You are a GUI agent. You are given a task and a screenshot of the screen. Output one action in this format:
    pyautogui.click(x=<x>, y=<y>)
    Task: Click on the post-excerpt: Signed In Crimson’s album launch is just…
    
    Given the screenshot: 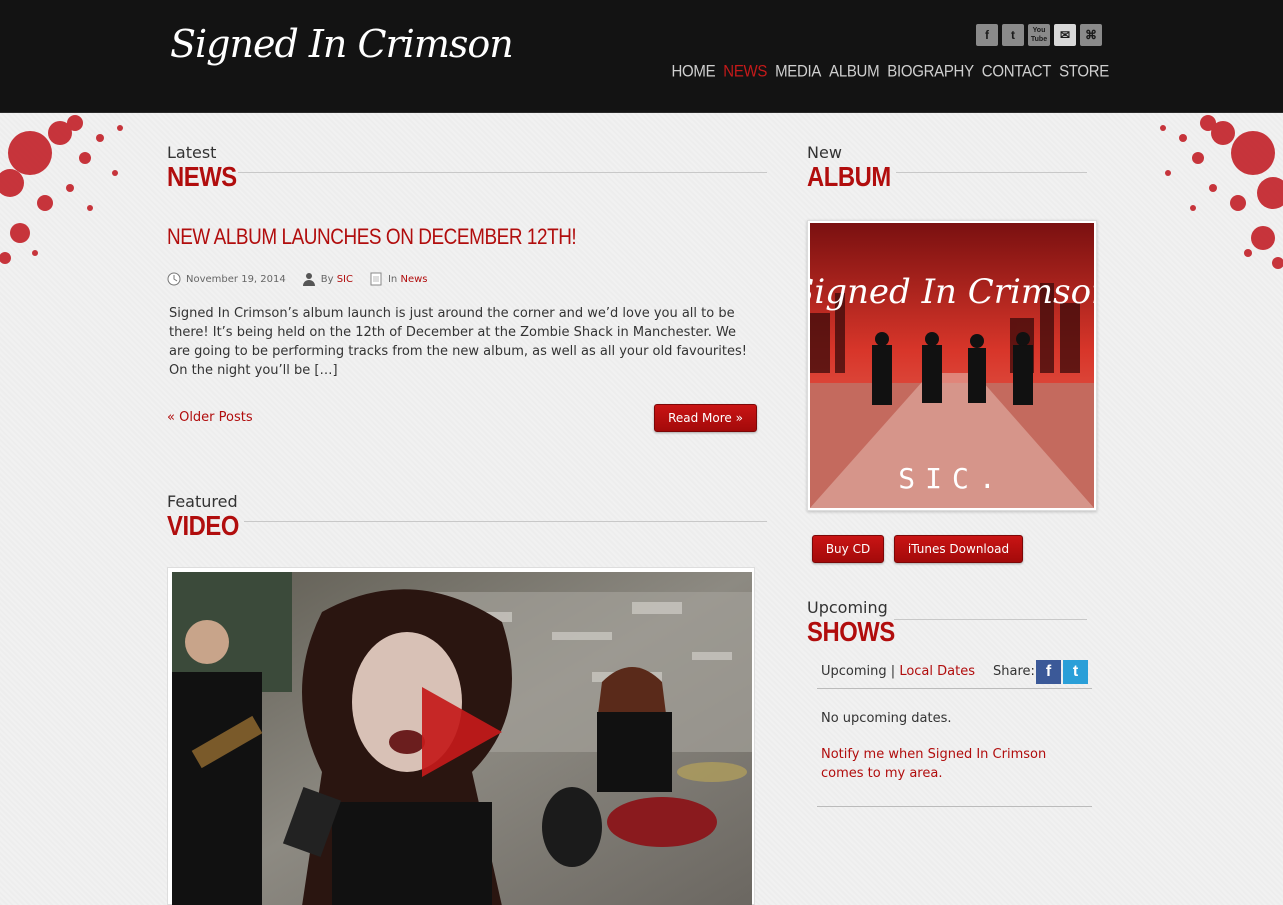 What is the action you would take?
    pyautogui.click(x=458, y=342)
    